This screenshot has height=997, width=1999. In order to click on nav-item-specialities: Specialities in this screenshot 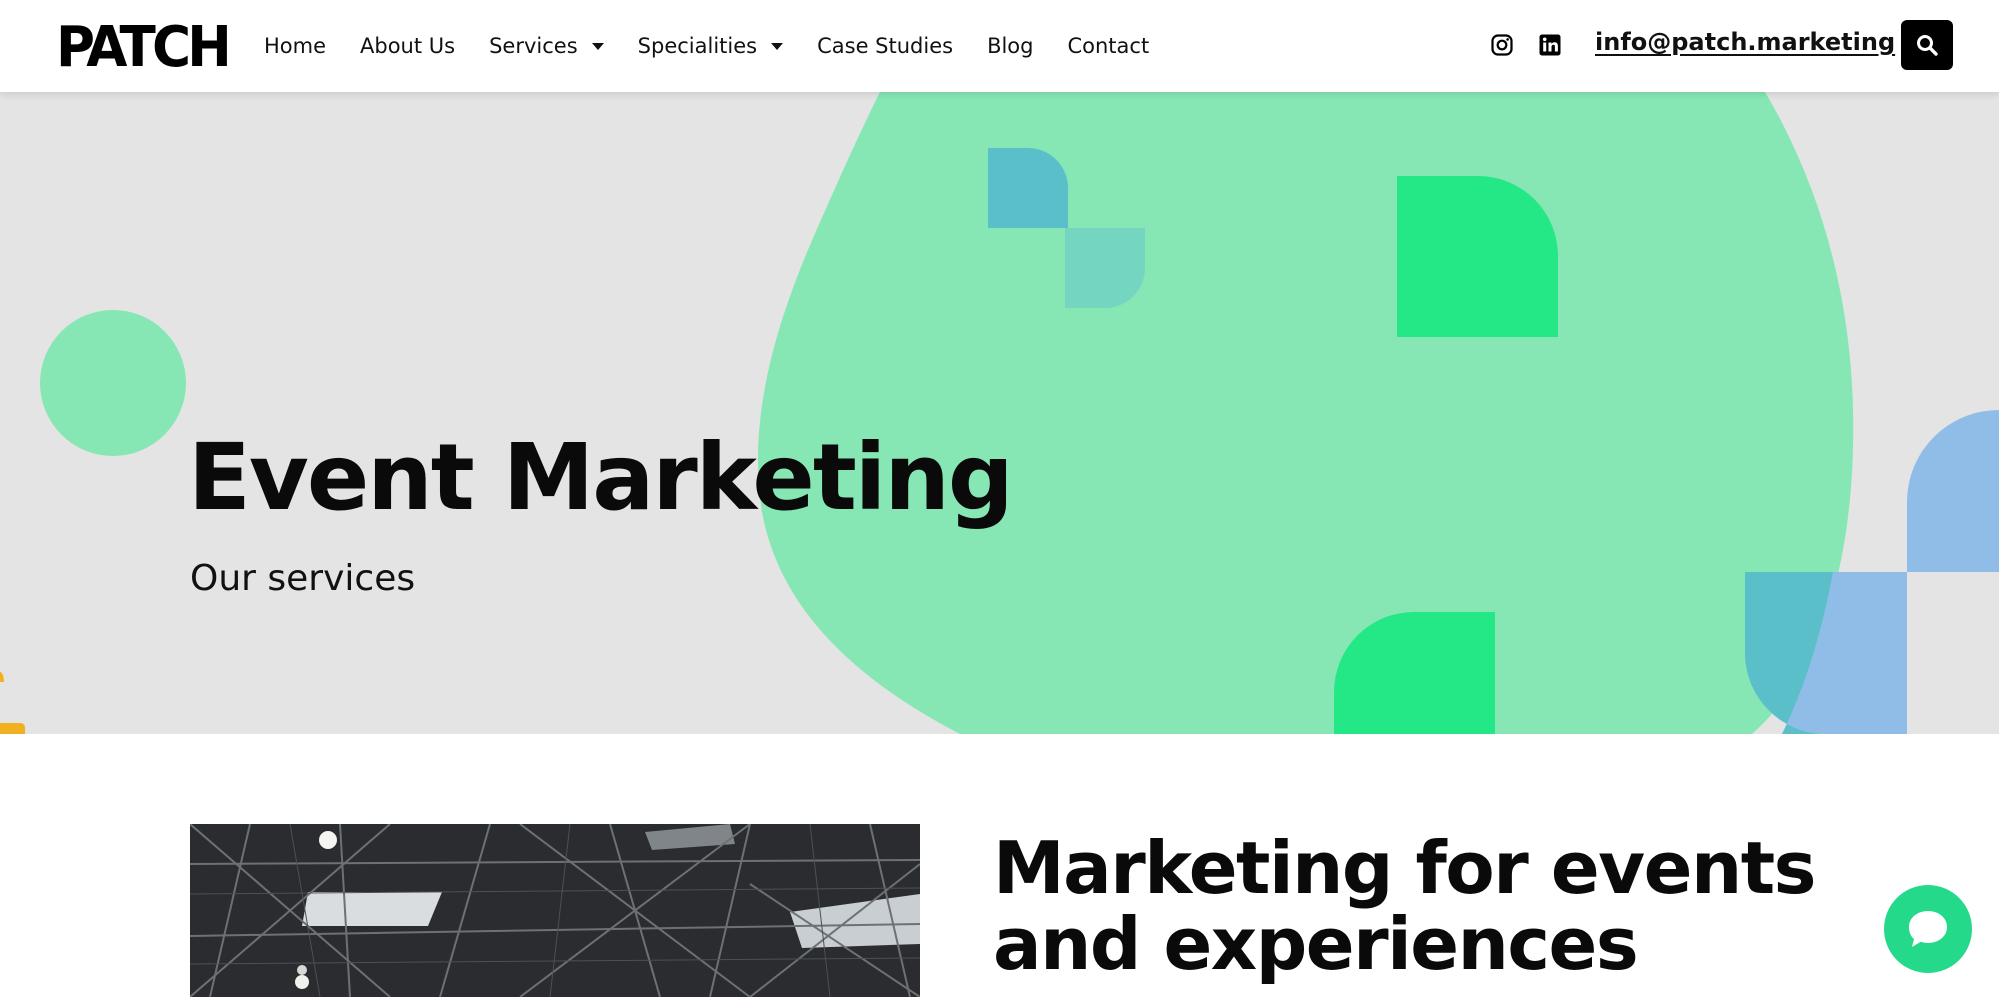, I will do `click(711, 46)`.